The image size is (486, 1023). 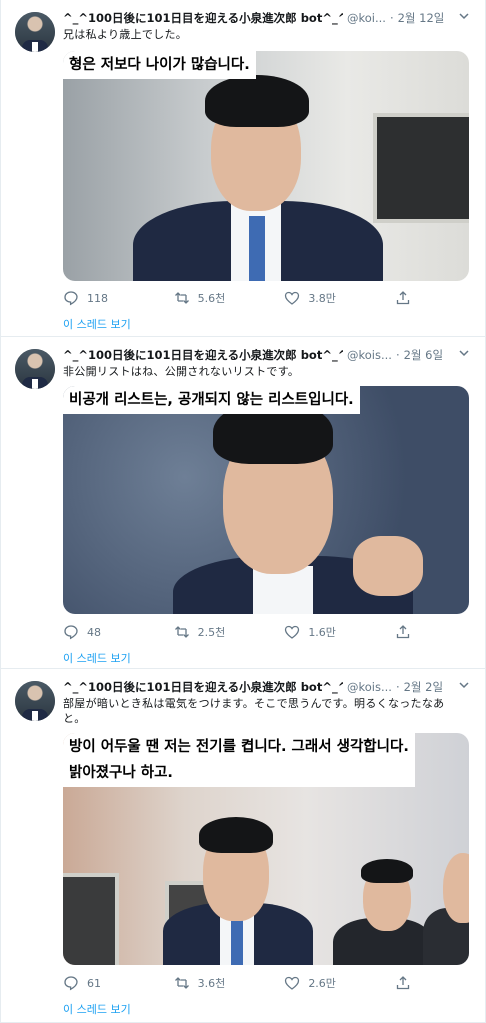 I want to click on reply-count: 48, so click(x=94, y=632).